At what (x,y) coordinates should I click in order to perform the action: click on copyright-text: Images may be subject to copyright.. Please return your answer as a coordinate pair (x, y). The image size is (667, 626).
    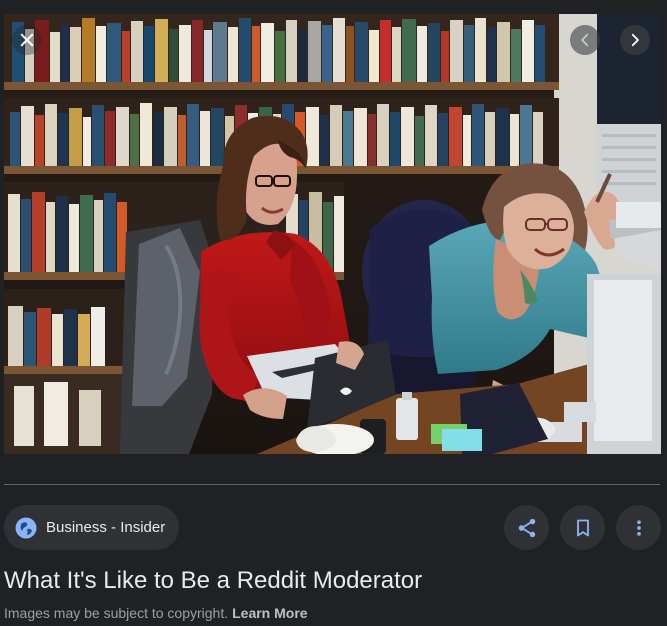
    Looking at the image, I should click on (116, 613).